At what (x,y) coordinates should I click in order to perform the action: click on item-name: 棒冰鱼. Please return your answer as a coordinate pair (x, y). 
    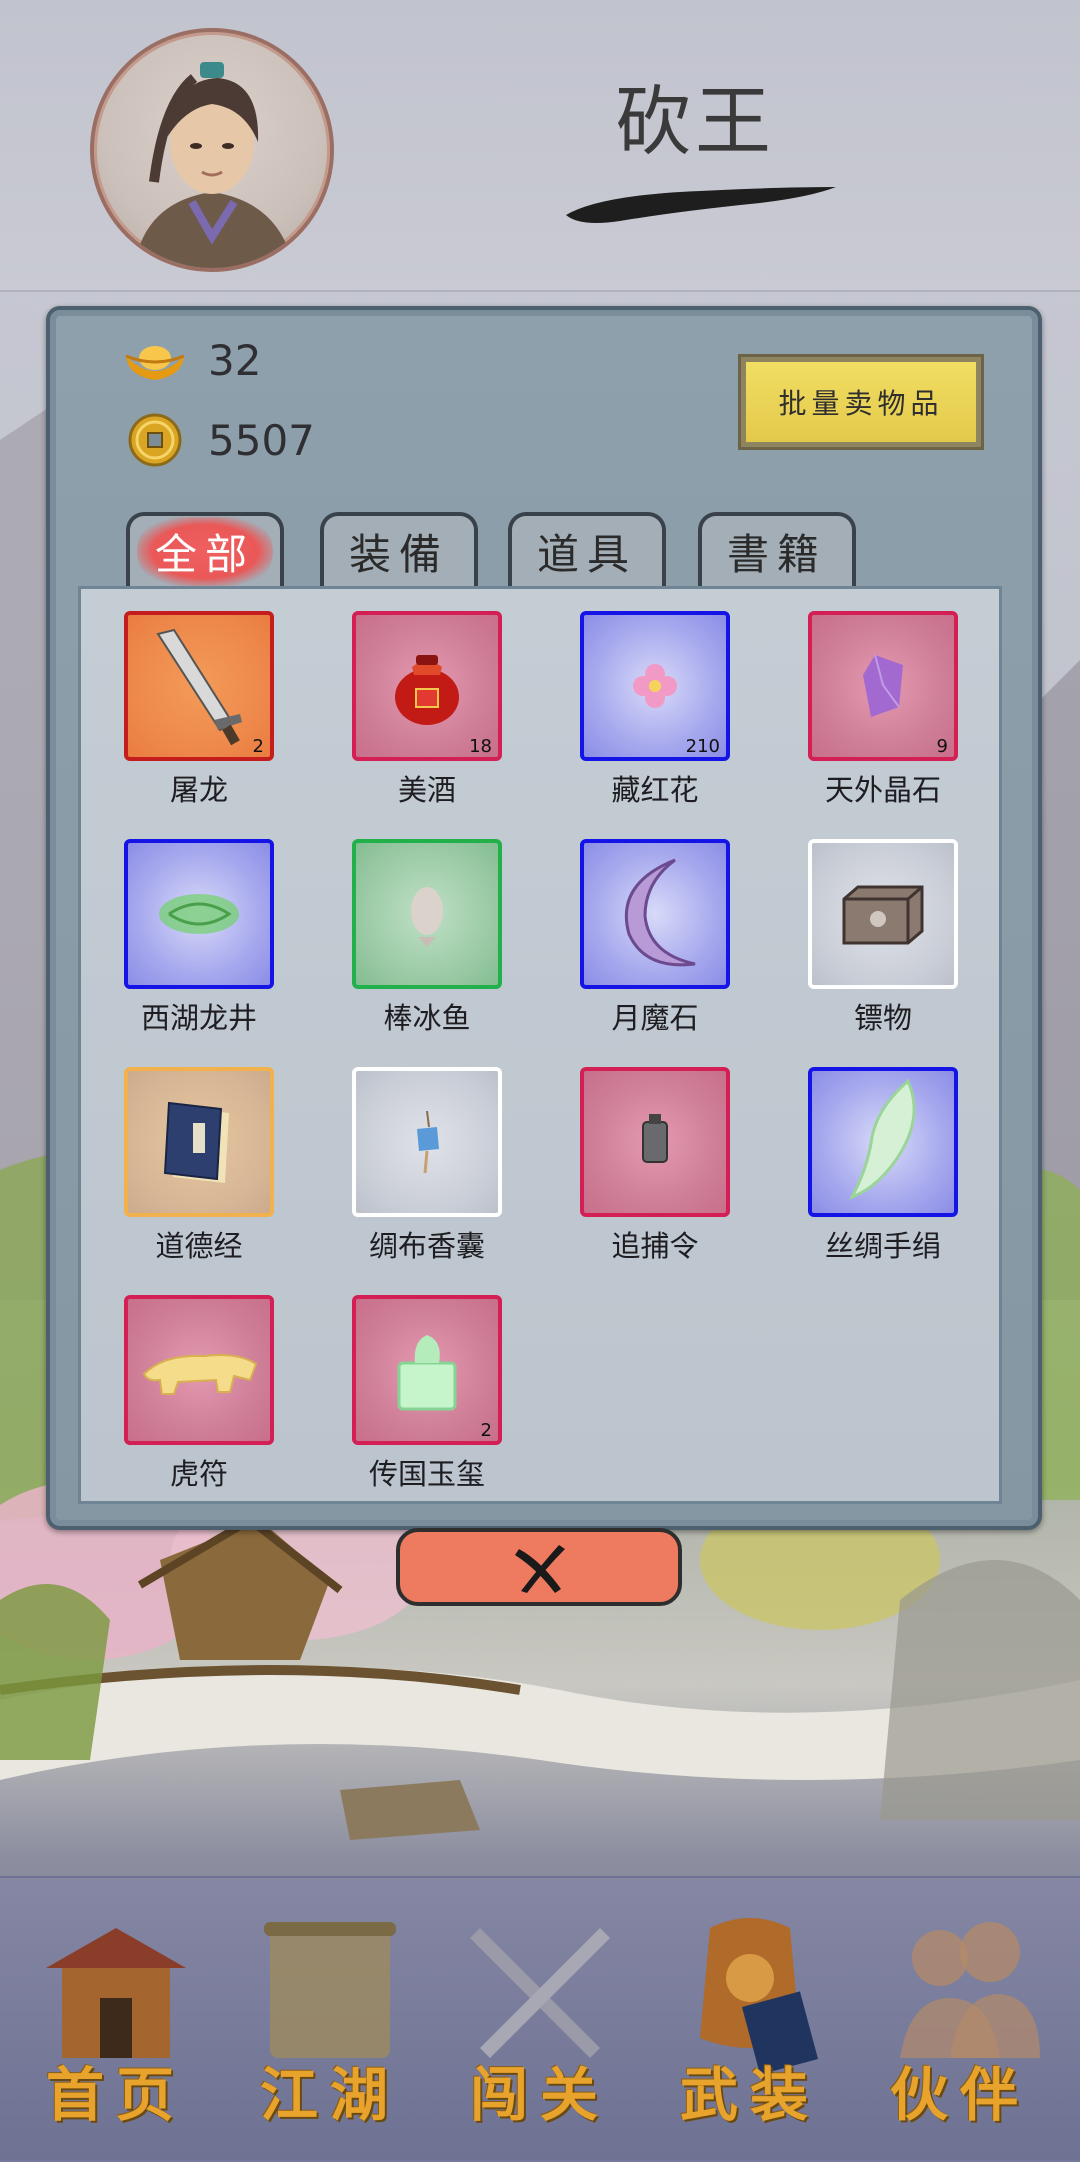
    Looking at the image, I should click on (427, 1018).